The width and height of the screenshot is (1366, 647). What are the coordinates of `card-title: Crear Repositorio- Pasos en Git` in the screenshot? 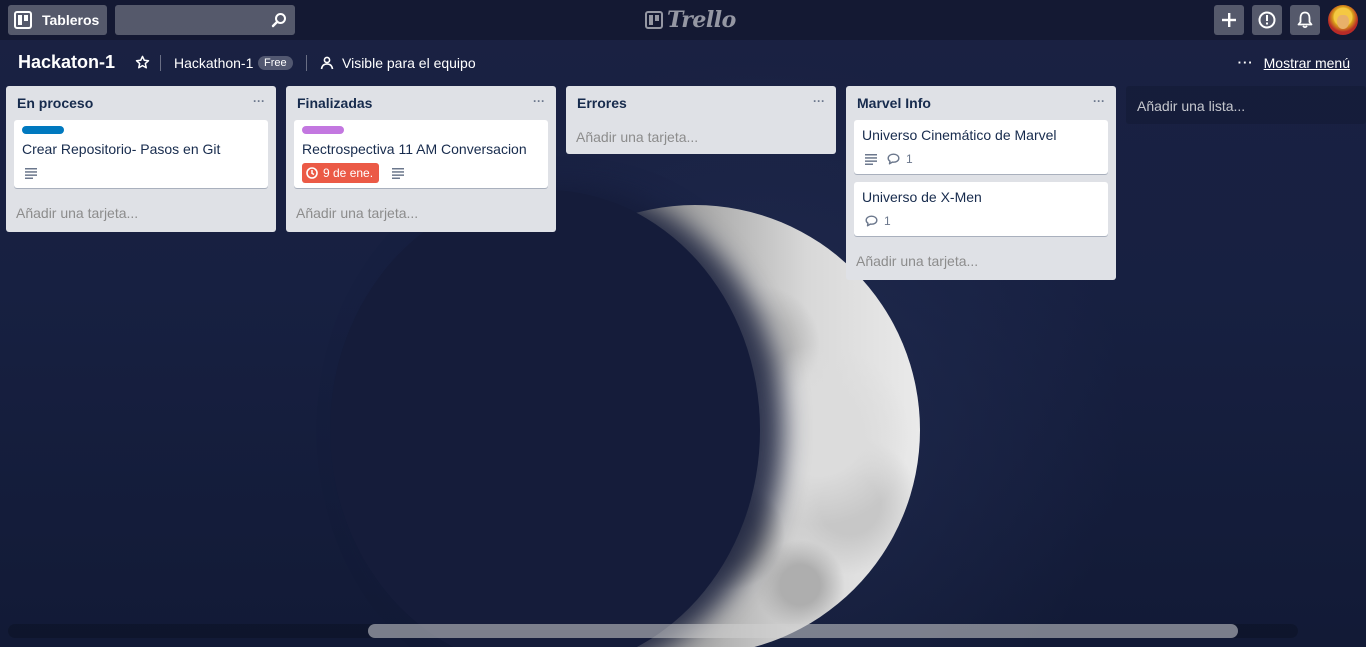 It's located at (121, 149).